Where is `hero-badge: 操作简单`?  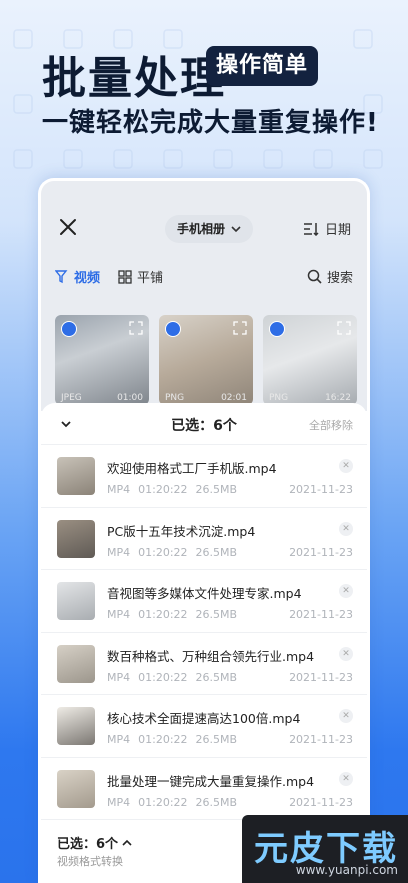 hero-badge: 操作简单 is located at coordinates (262, 66).